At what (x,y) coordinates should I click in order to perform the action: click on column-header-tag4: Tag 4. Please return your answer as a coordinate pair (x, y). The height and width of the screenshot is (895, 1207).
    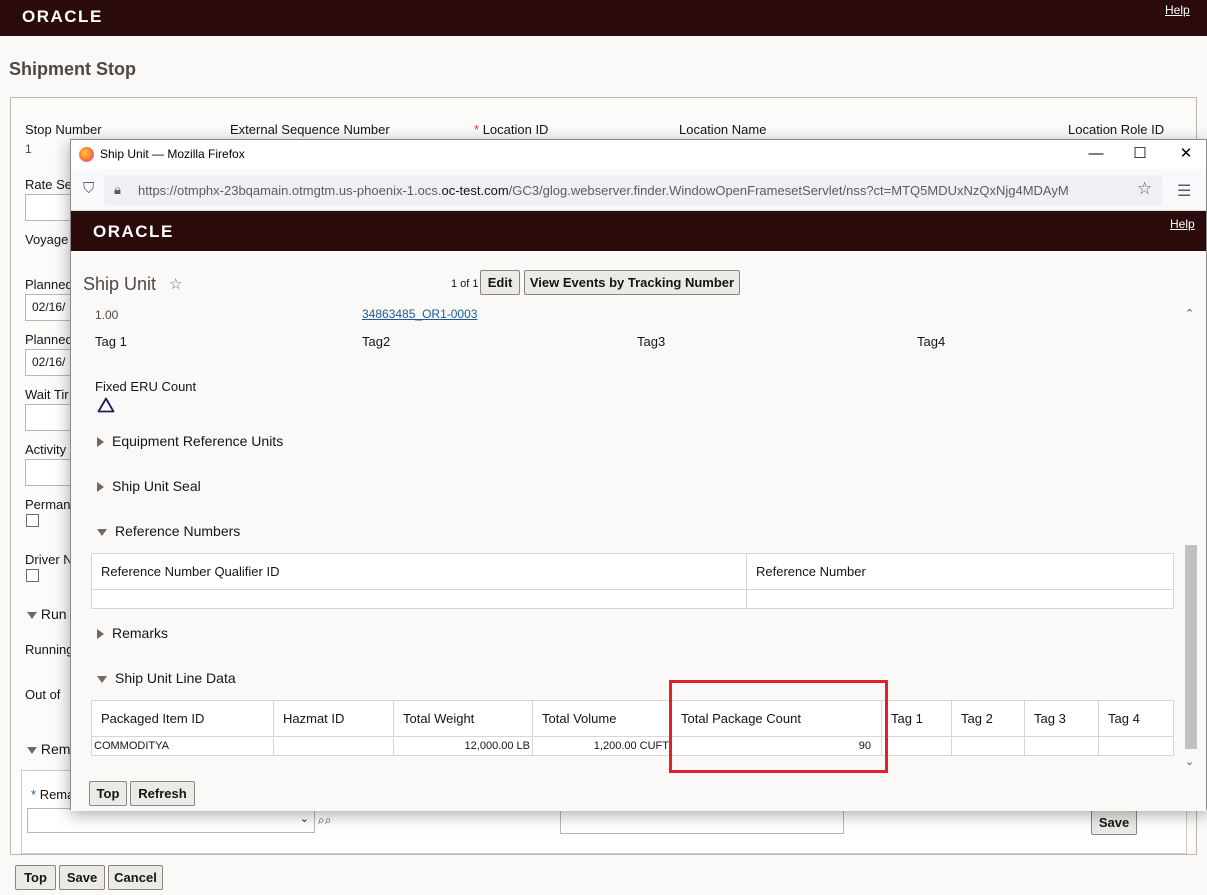
    Looking at the image, I should click on (1136, 718).